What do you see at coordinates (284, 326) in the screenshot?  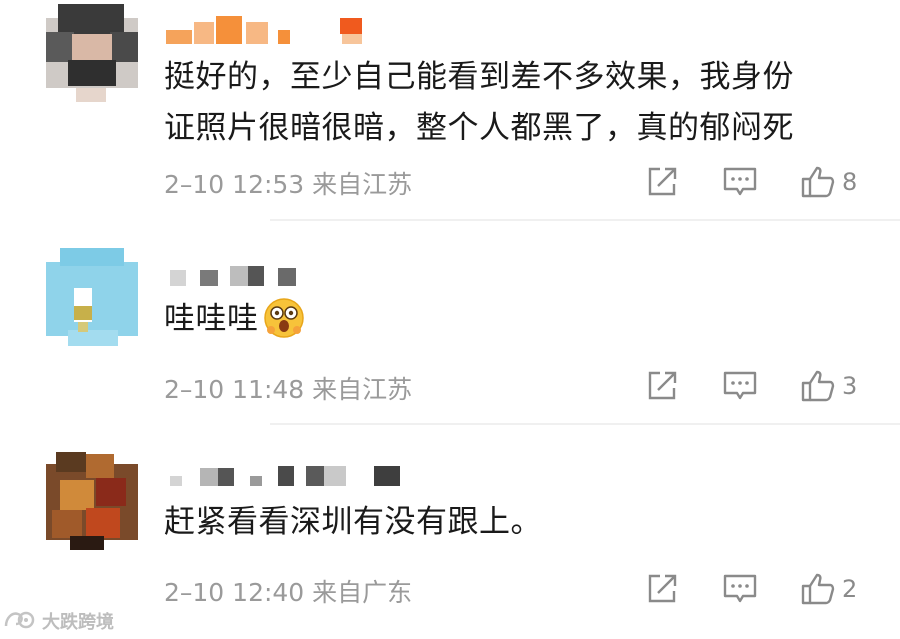 I see `astonished-face-emoji` at bounding box center [284, 326].